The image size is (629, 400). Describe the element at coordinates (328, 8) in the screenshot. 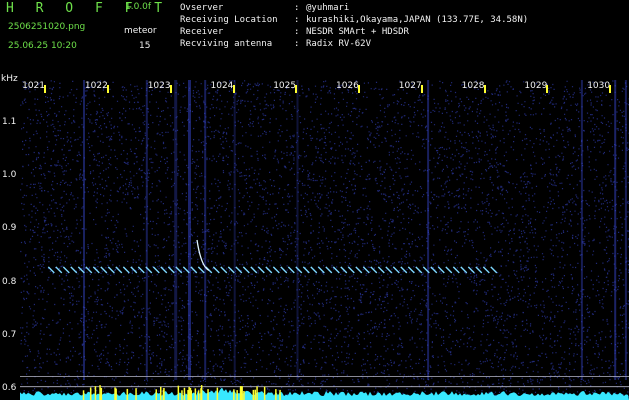

I see `info-value: @yuhmari` at that location.